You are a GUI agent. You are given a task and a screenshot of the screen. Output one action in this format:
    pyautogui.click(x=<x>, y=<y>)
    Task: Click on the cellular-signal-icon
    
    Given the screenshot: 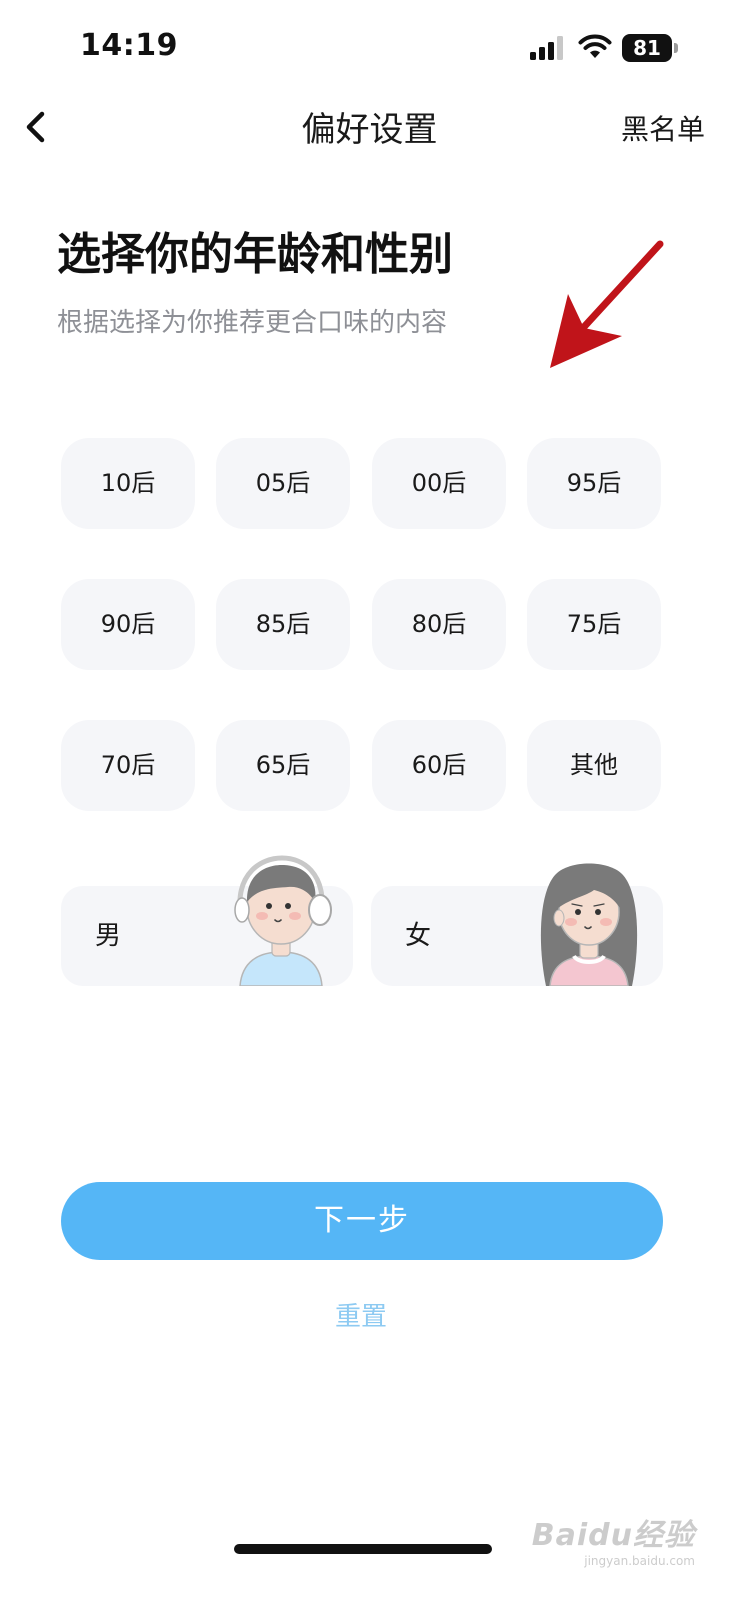 What is the action you would take?
    pyautogui.click(x=546, y=48)
    